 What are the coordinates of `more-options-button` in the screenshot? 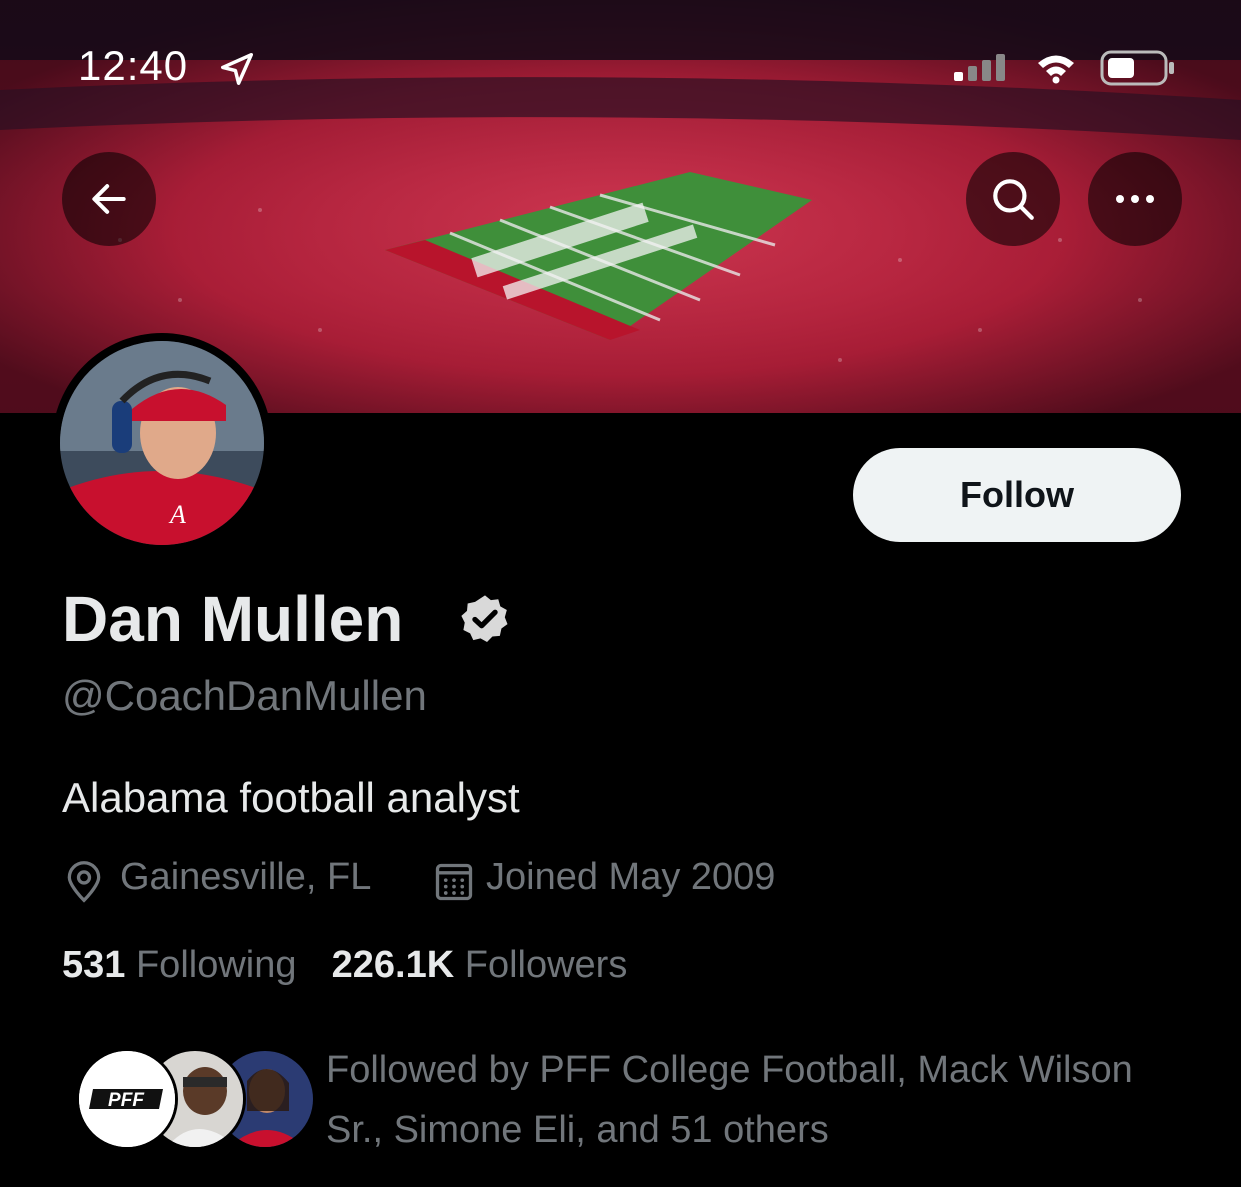 It's located at (1135, 199).